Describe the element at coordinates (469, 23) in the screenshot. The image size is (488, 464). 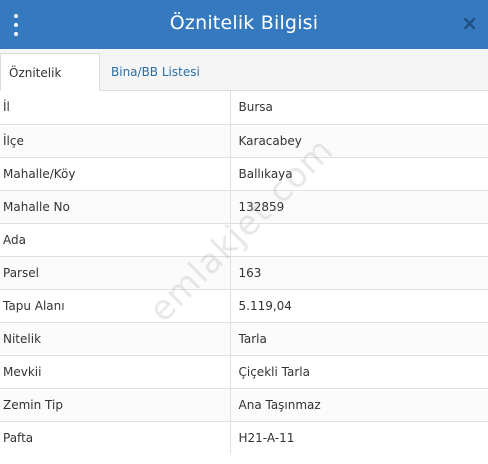
I see `close-icon: ×` at that location.